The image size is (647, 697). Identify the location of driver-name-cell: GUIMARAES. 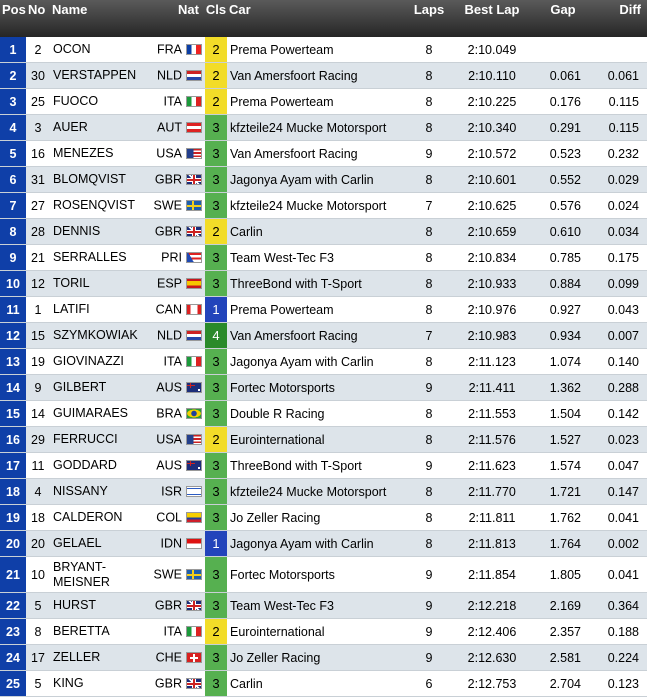
(100, 413).